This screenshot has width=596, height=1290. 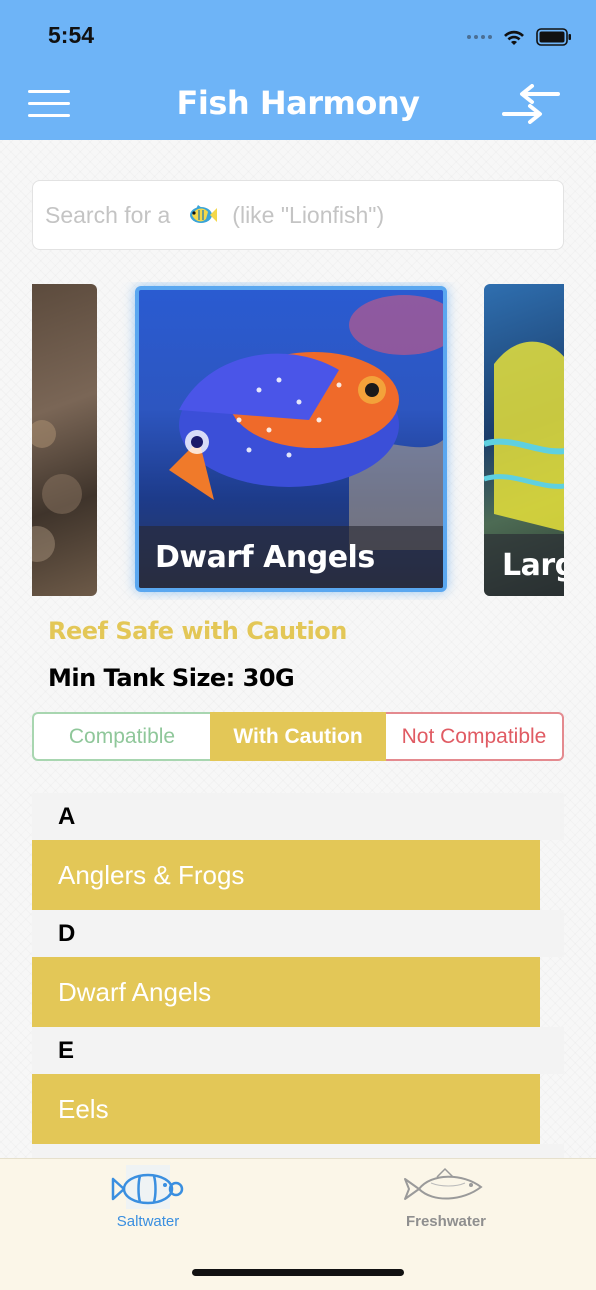 I want to click on carousel-card-selected: Dwarf Angels, so click(x=291, y=439).